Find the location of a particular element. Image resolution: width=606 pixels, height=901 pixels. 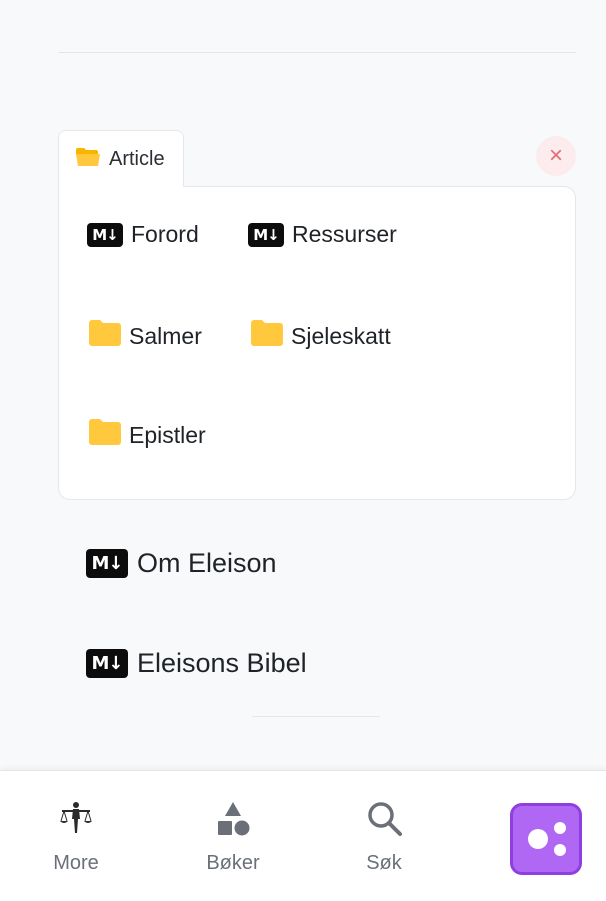

folder-open-icon is located at coordinates (88, 159).